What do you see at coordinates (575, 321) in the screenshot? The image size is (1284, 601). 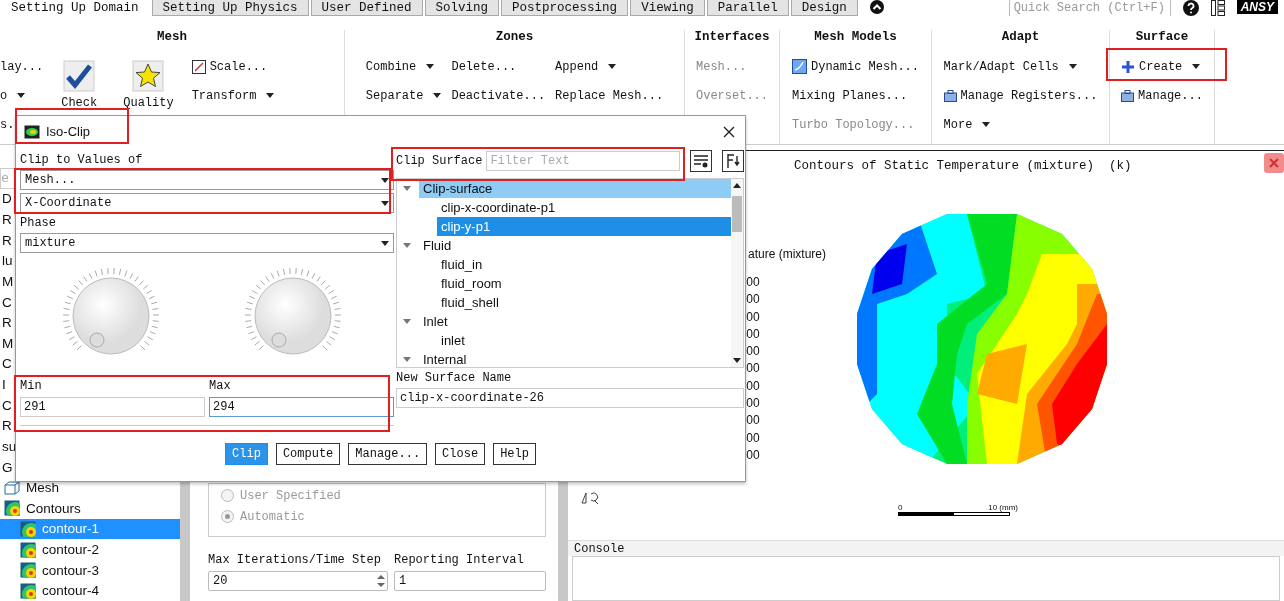 I see `list-item: Inlet` at bounding box center [575, 321].